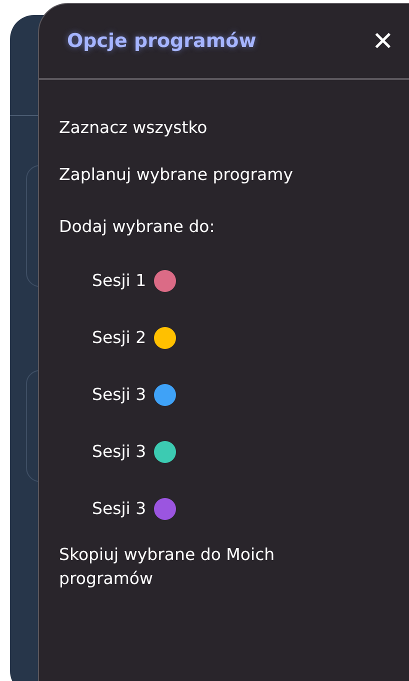 The height and width of the screenshot is (681, 409). I want to click on drawer-title: Opcje programów, so click(161, 41).